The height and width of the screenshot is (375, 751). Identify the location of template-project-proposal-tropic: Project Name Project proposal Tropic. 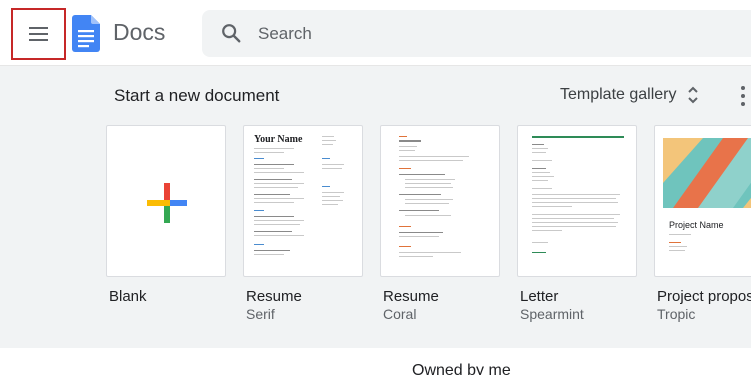
(702, 223).